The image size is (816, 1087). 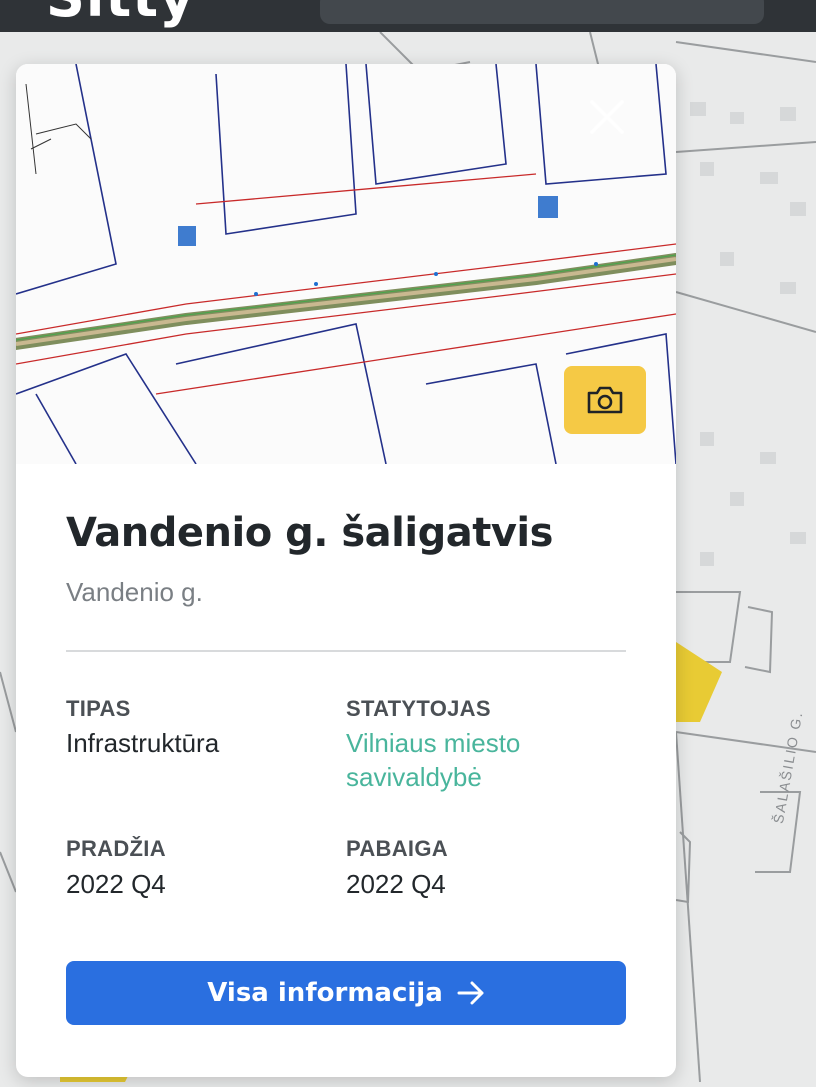 I want to click on top-bar: Sitty, so click(x=408, y=16).